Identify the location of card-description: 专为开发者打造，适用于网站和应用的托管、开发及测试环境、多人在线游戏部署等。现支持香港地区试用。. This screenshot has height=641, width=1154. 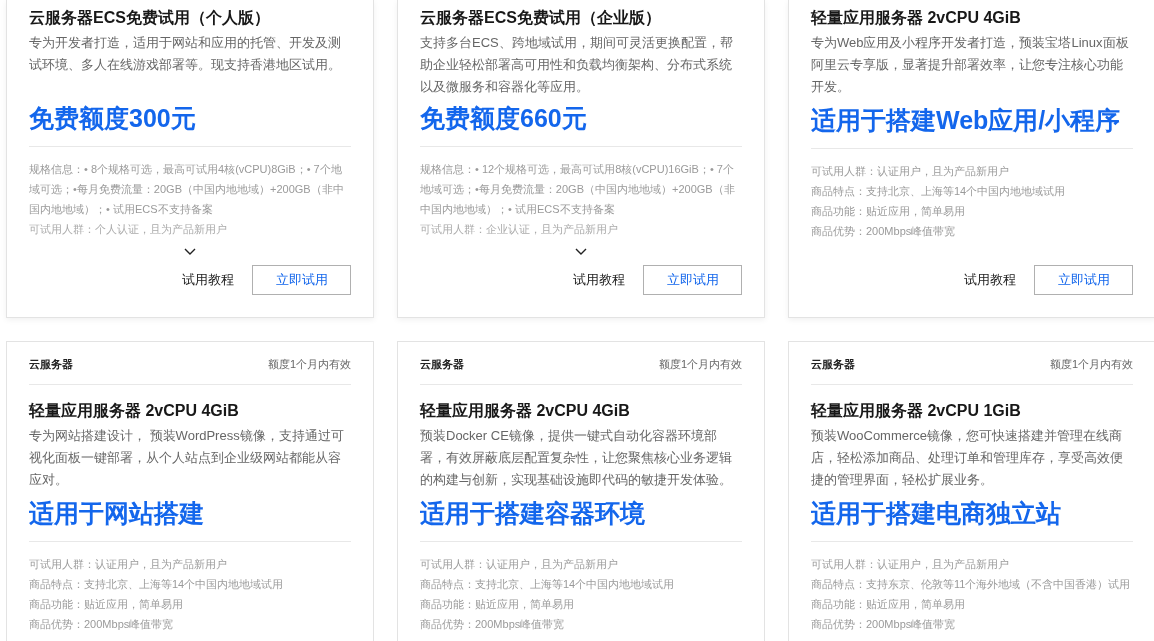
(185, 54).